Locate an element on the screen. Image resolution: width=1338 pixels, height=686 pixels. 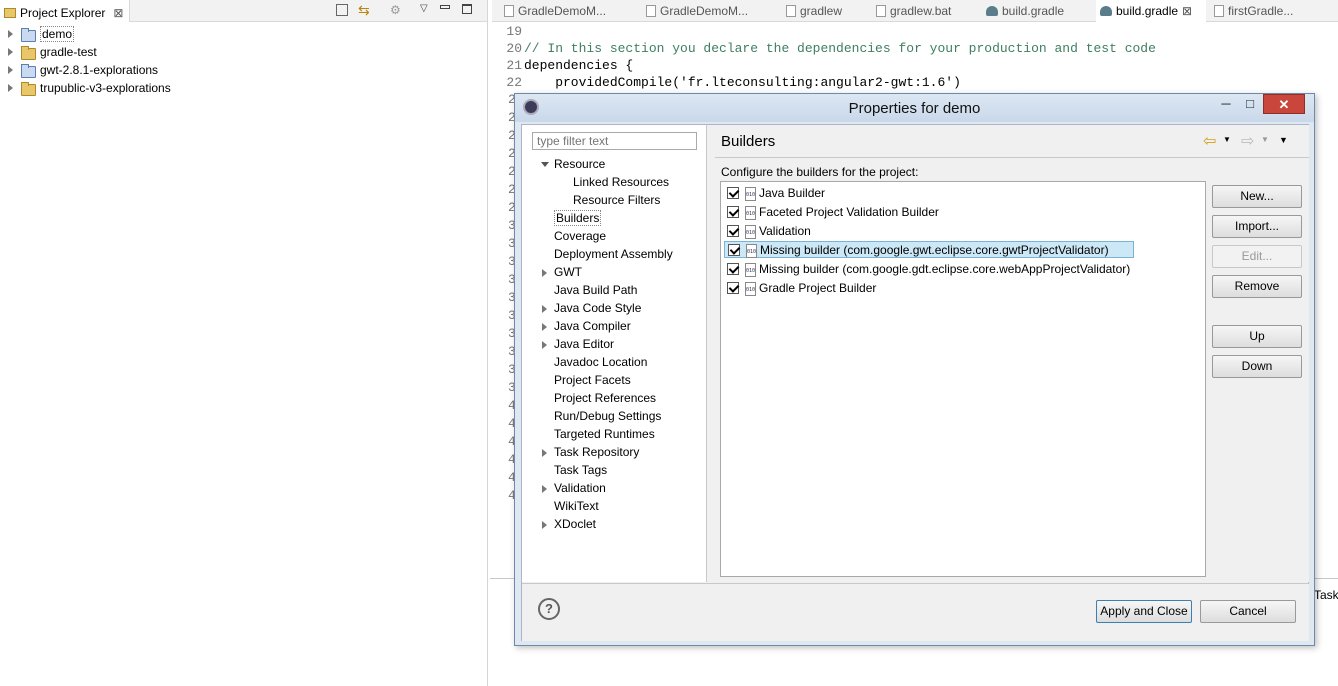
back-arrow-icon: ⇦ is located at coordinates (1209, 141).